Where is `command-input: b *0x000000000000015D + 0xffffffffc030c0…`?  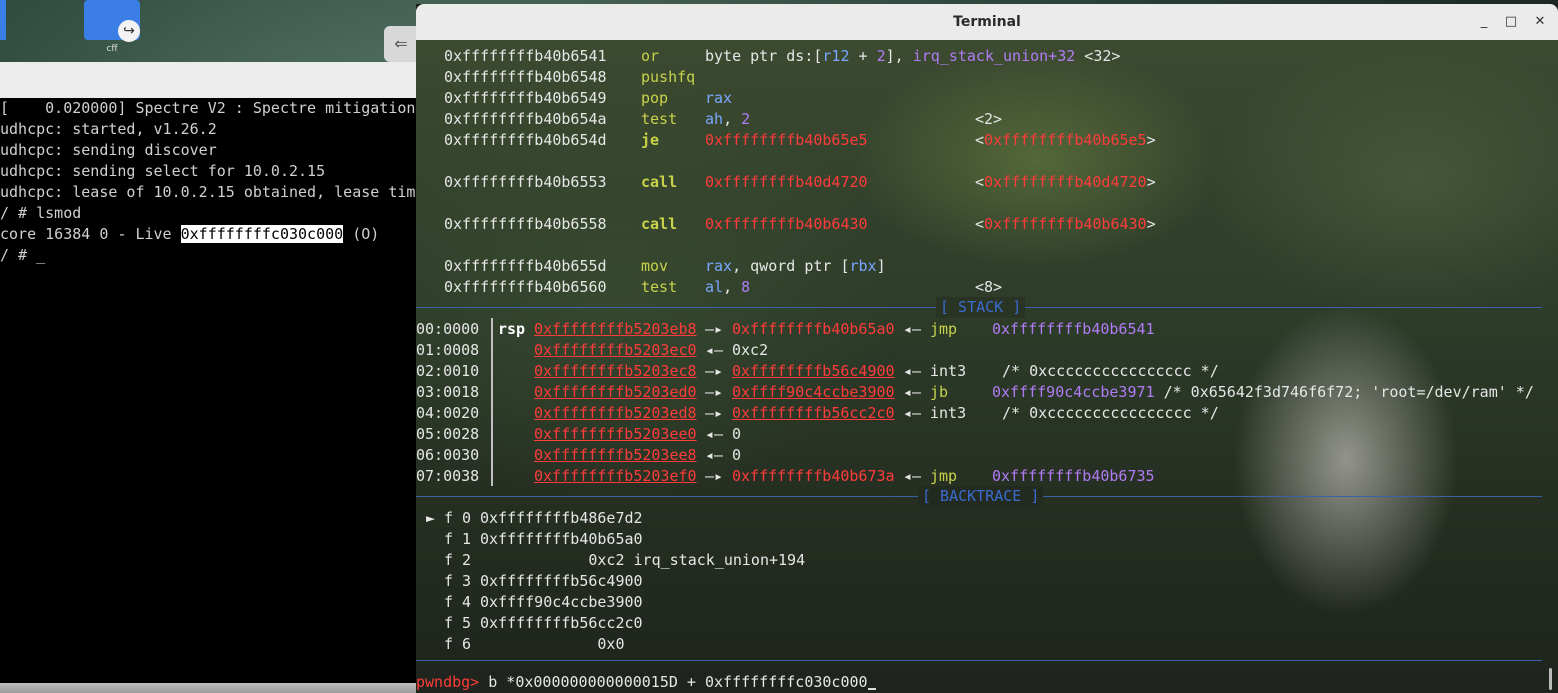
command-input: b *0x000000000000015D + 0xffffffffc030c0… is located at coordinates (673, 682).